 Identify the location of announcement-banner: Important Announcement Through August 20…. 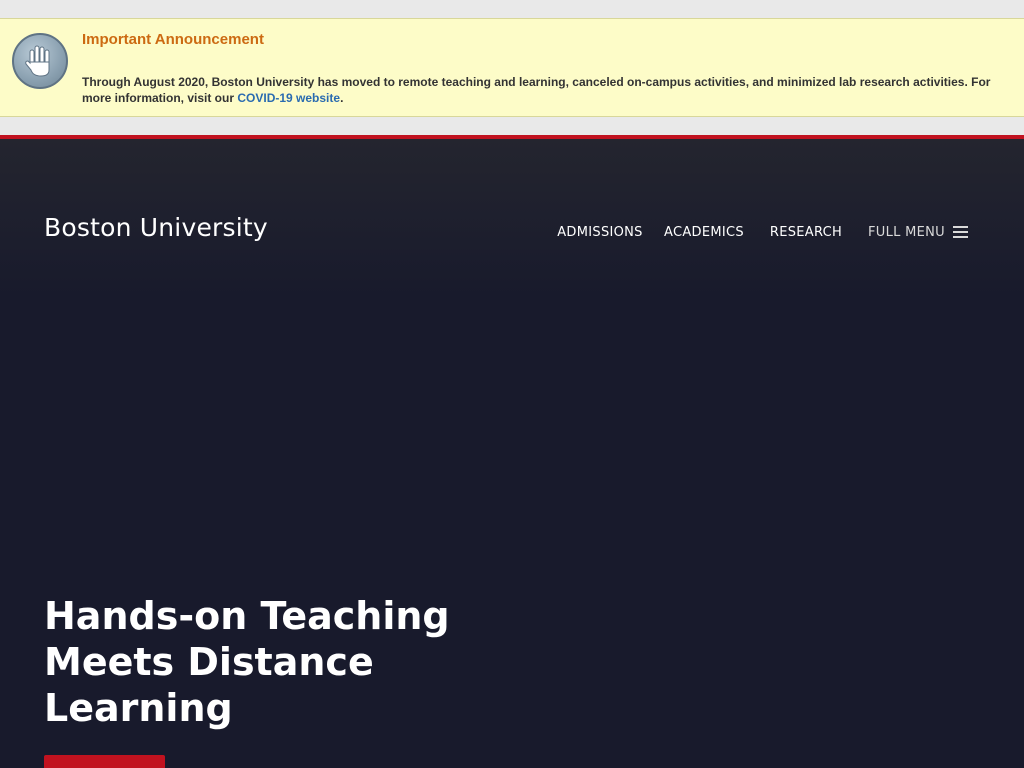
(512, 67).